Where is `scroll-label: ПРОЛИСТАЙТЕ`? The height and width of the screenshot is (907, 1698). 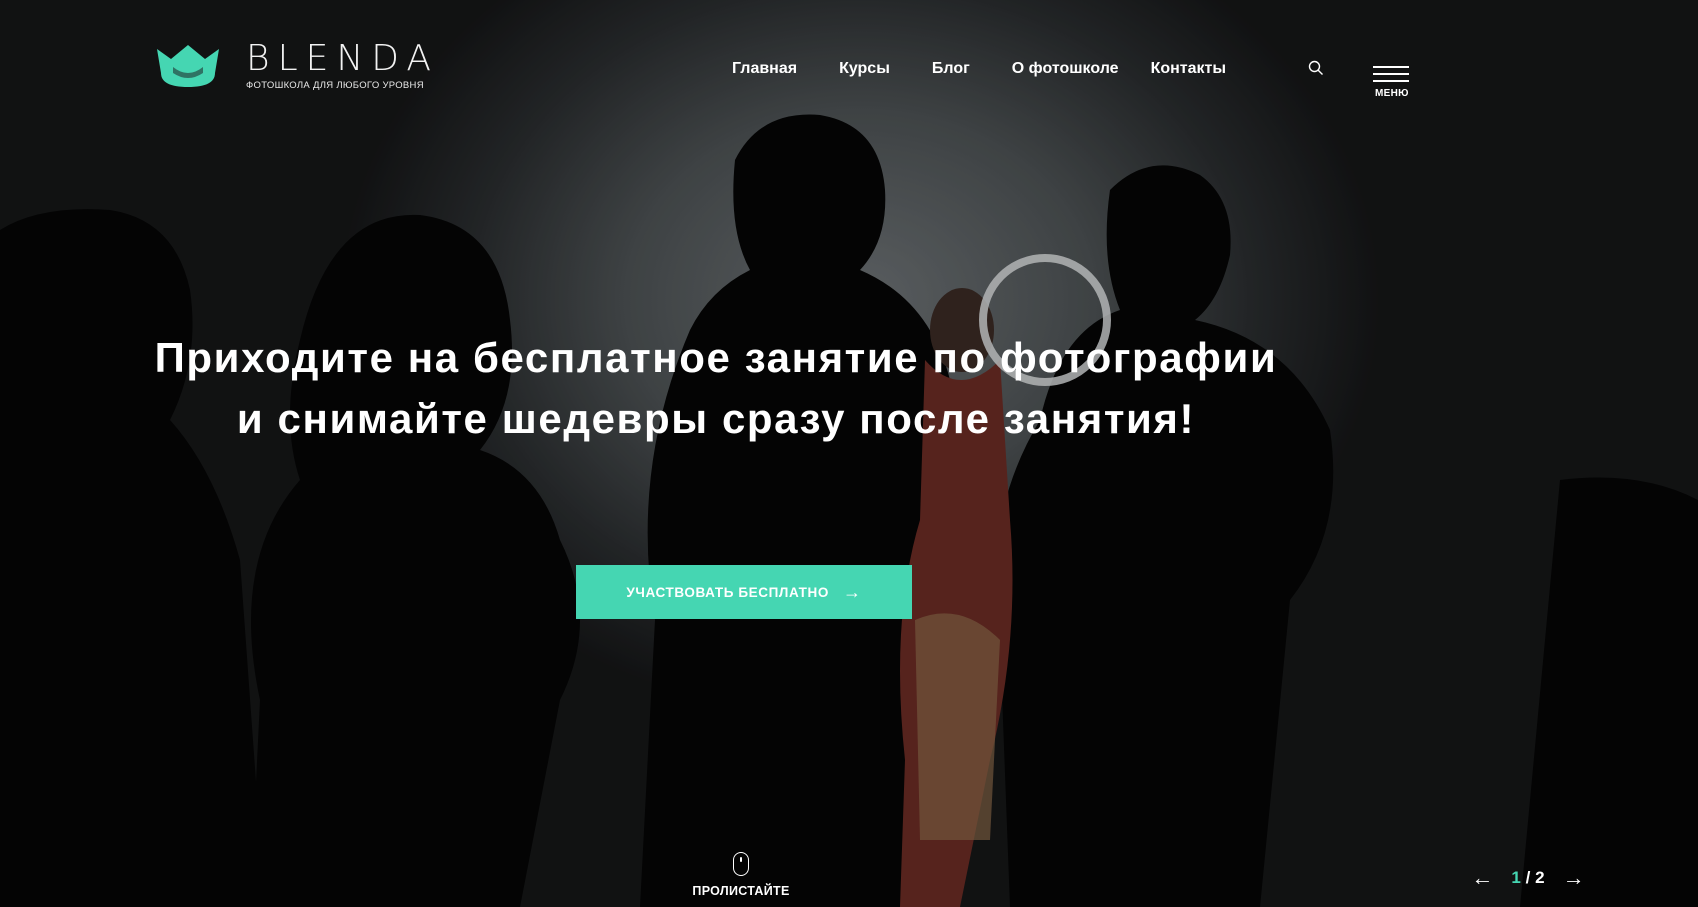
scroll-label: ПРОЛИСТАЙТЕ is located at coordinates (741, 891).